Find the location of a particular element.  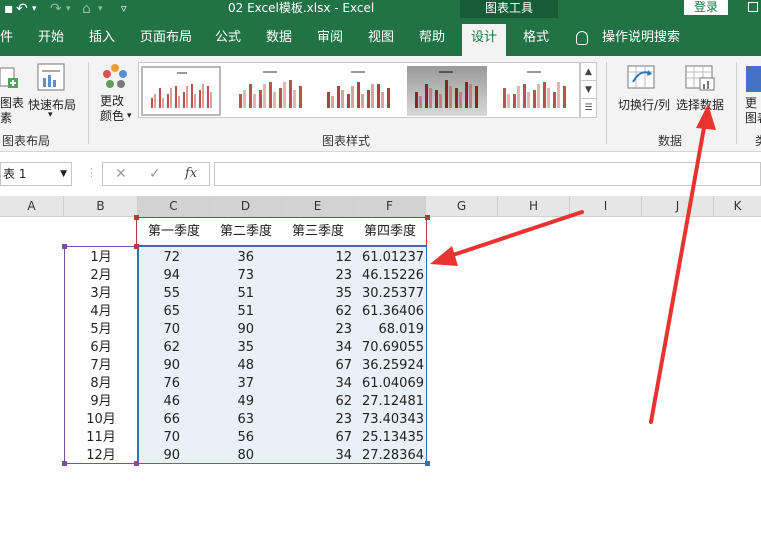

q4-cell: 70.69055 is located at coordinates (390, 348).